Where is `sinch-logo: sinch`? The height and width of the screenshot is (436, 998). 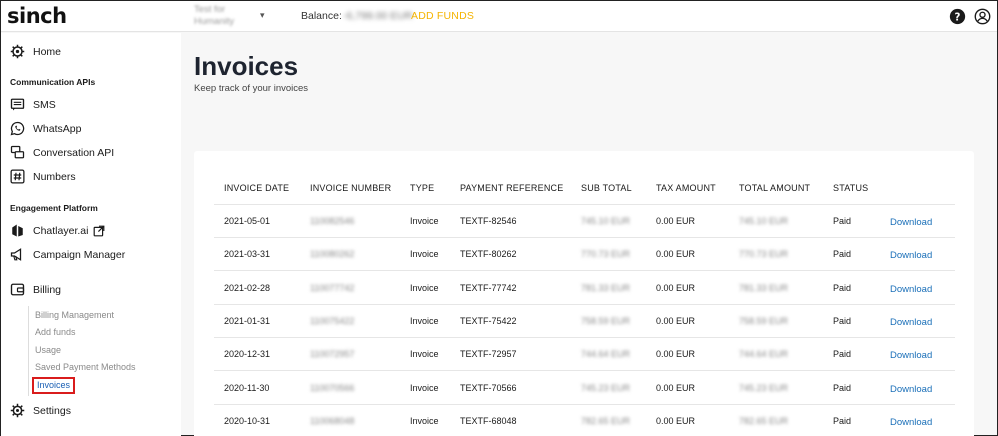
sinch-logo: sinch is located at coordinates (37, 16).